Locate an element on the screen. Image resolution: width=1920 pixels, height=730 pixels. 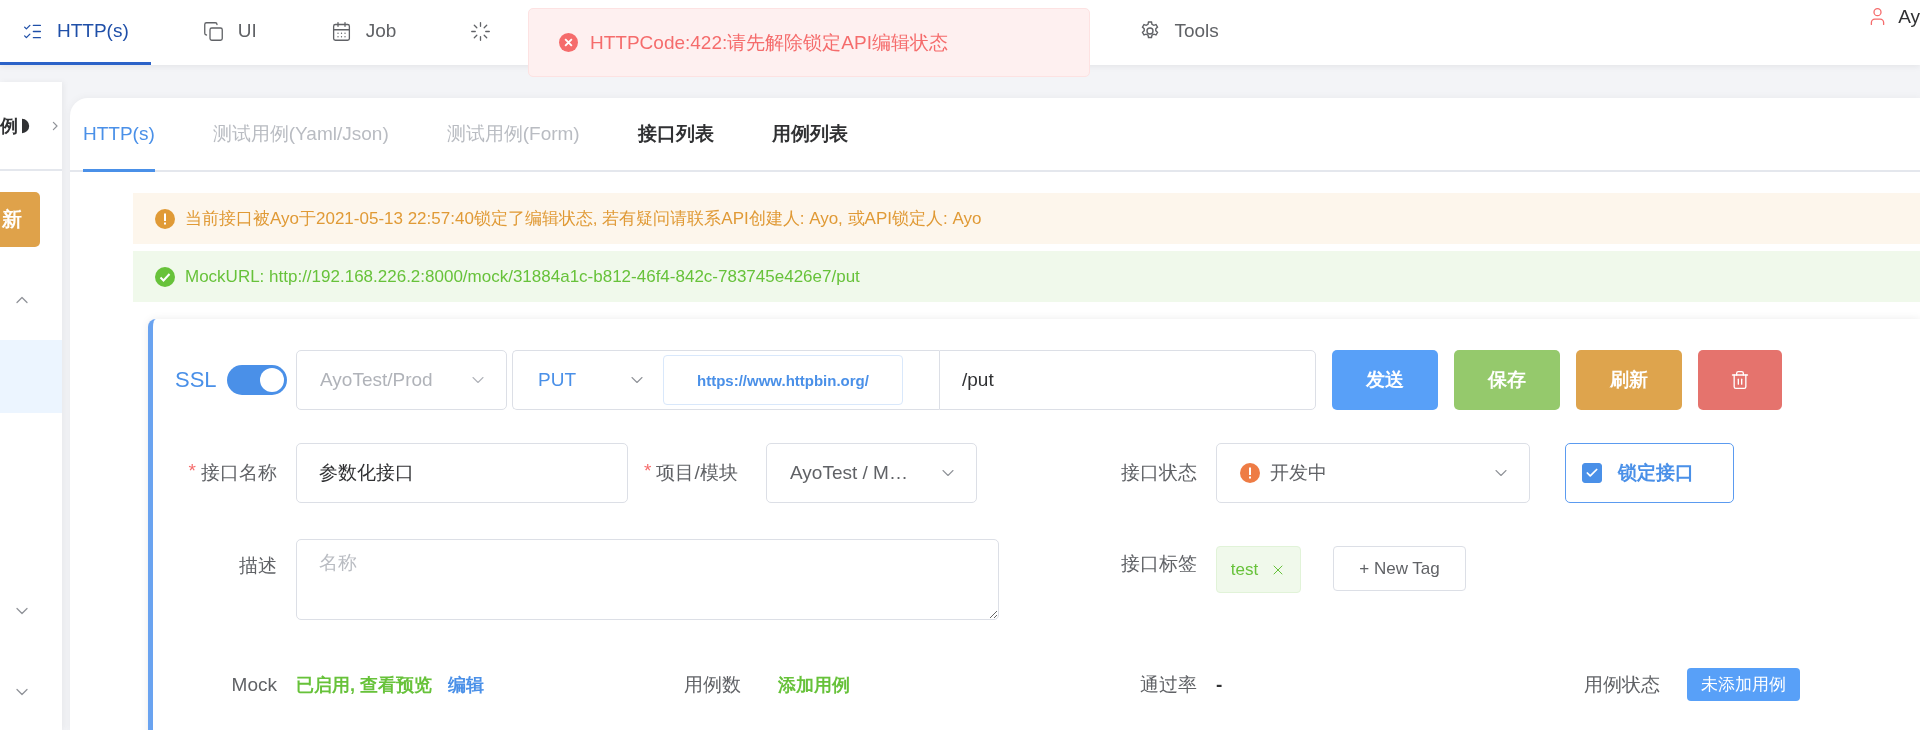
field-label: 描述 is located at coordinates (257, 566).